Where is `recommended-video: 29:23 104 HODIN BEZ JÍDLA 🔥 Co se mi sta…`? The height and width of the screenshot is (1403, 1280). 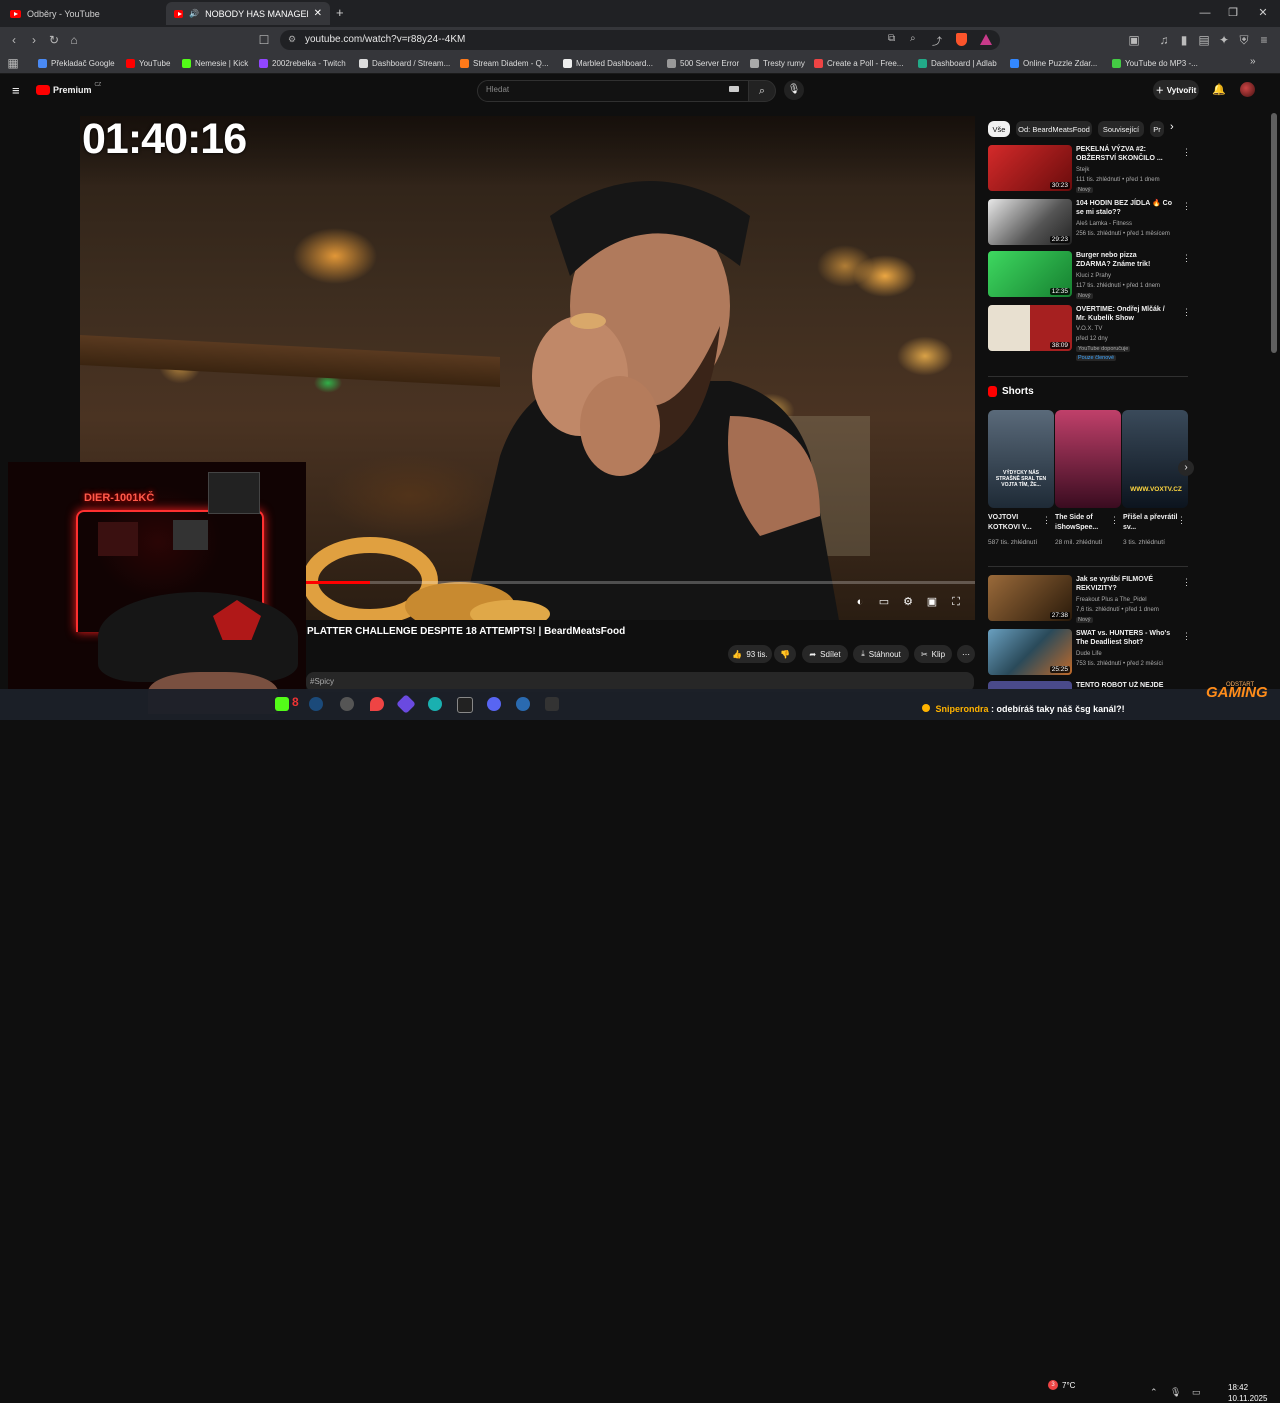 recommended-video: 29:23 104 HODIN BEZ JÍDLA 🔥 Co se mi sta… is located at coordinates (1089, 223).